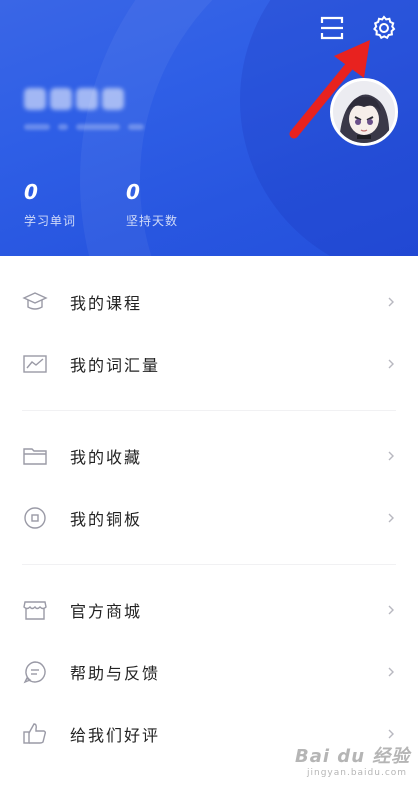 The image size is (418, 793). Describe the element at coordinates (357, 773) in the screenshot. I see `watermark-url: jingyan.baidu.com` at that location.